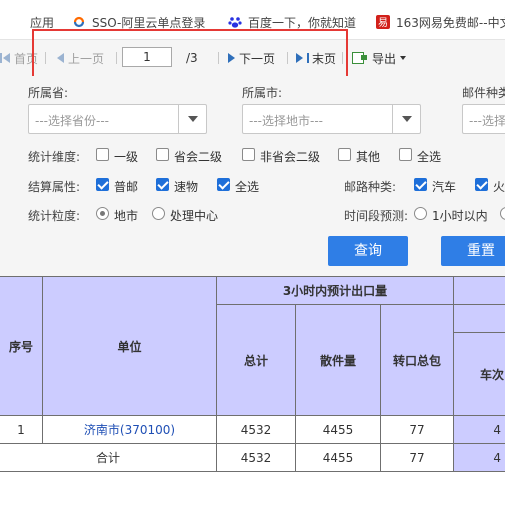  What do you see at coordinates (479, 374) in the screenshot?
I see `header-vehicle: 车次` at bounding box center [479, 374].